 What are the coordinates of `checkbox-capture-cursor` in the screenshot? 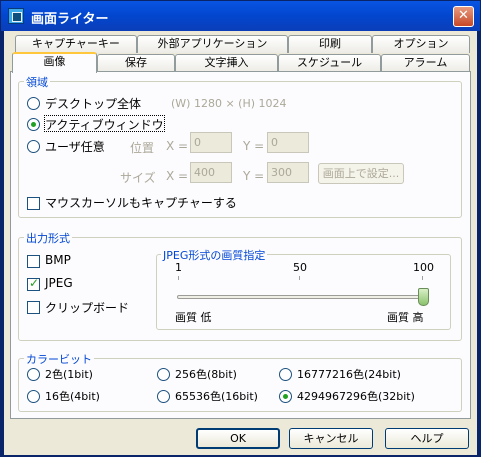 It's located at (33, 203).